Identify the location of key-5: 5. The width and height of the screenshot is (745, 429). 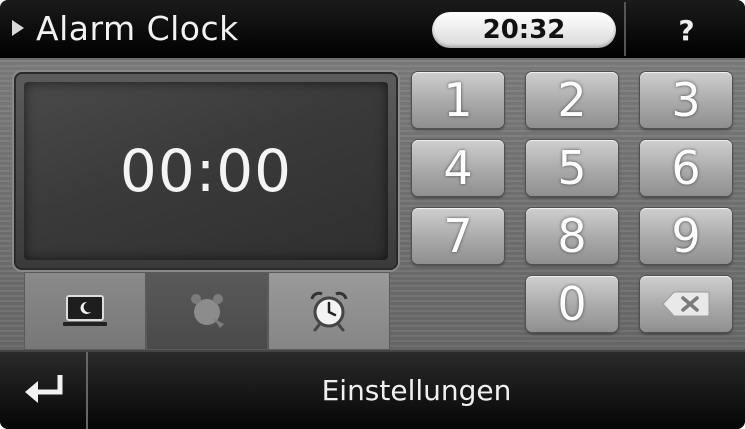
(572, 168).